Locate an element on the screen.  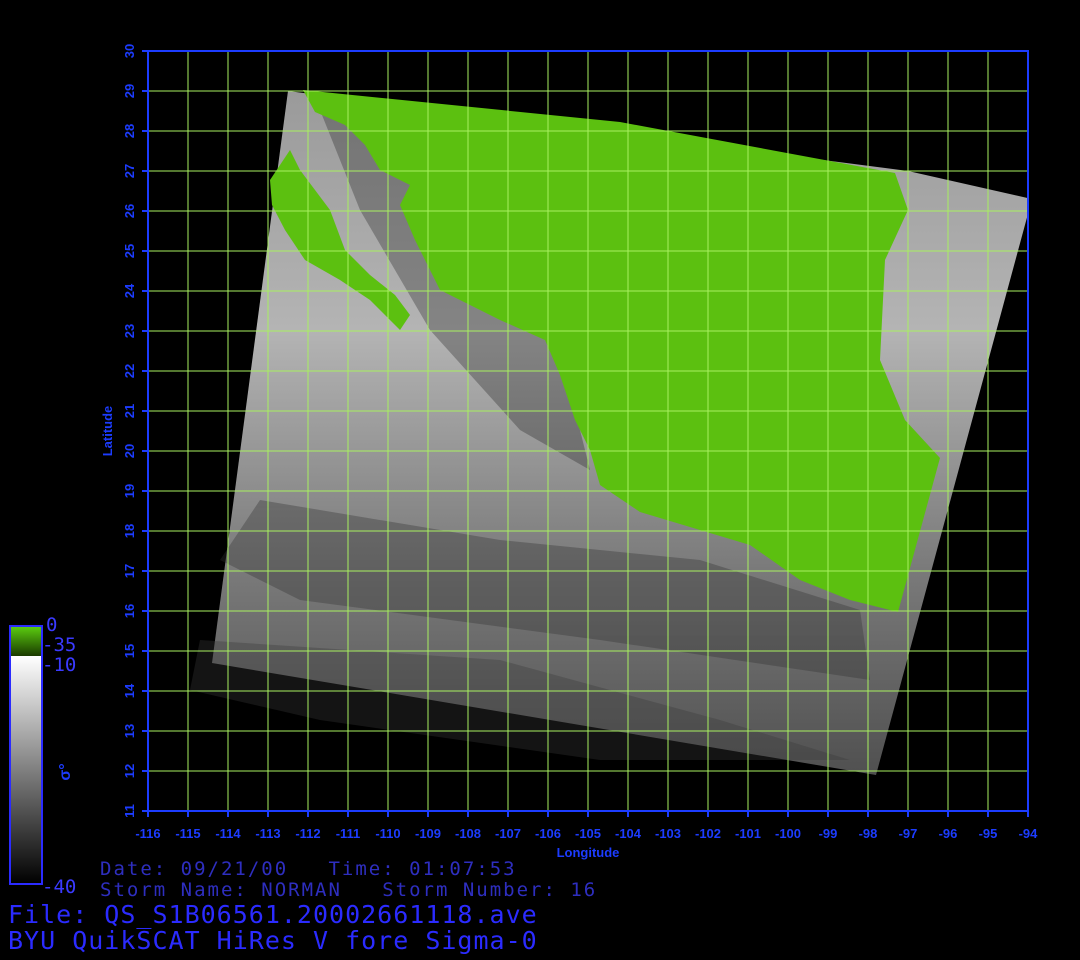
lon-tick-label: -113 is located at coordinates (267, 833).